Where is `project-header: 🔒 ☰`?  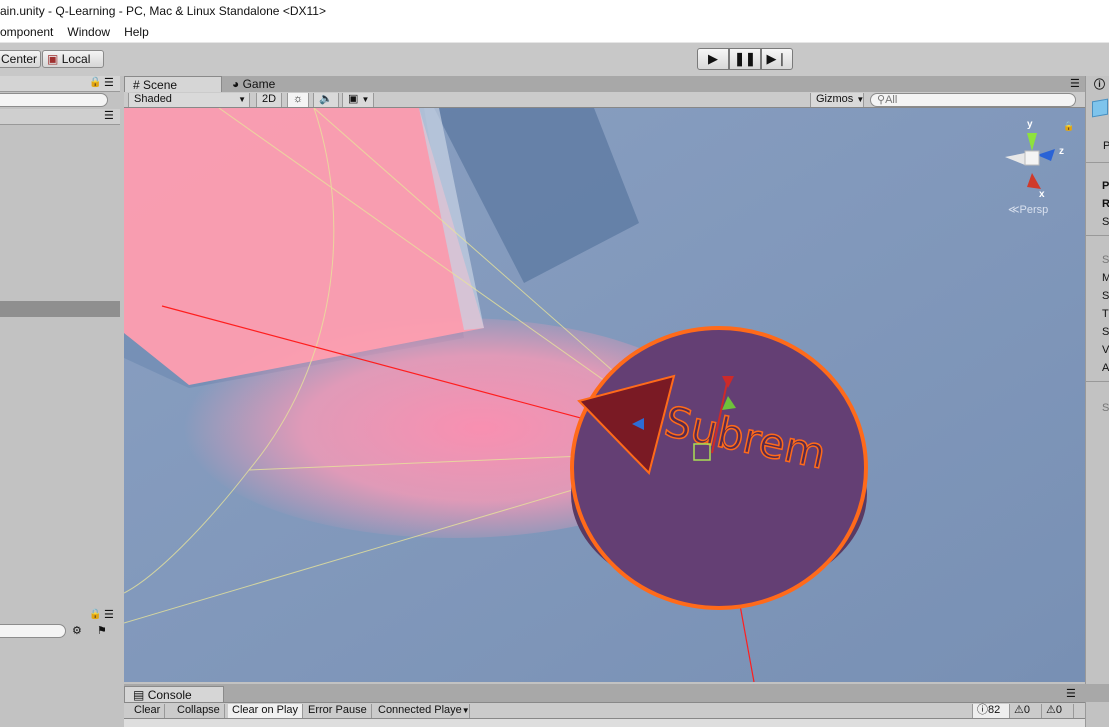
project-header: 🔒 ☰ is located at coordinates (61, 616).